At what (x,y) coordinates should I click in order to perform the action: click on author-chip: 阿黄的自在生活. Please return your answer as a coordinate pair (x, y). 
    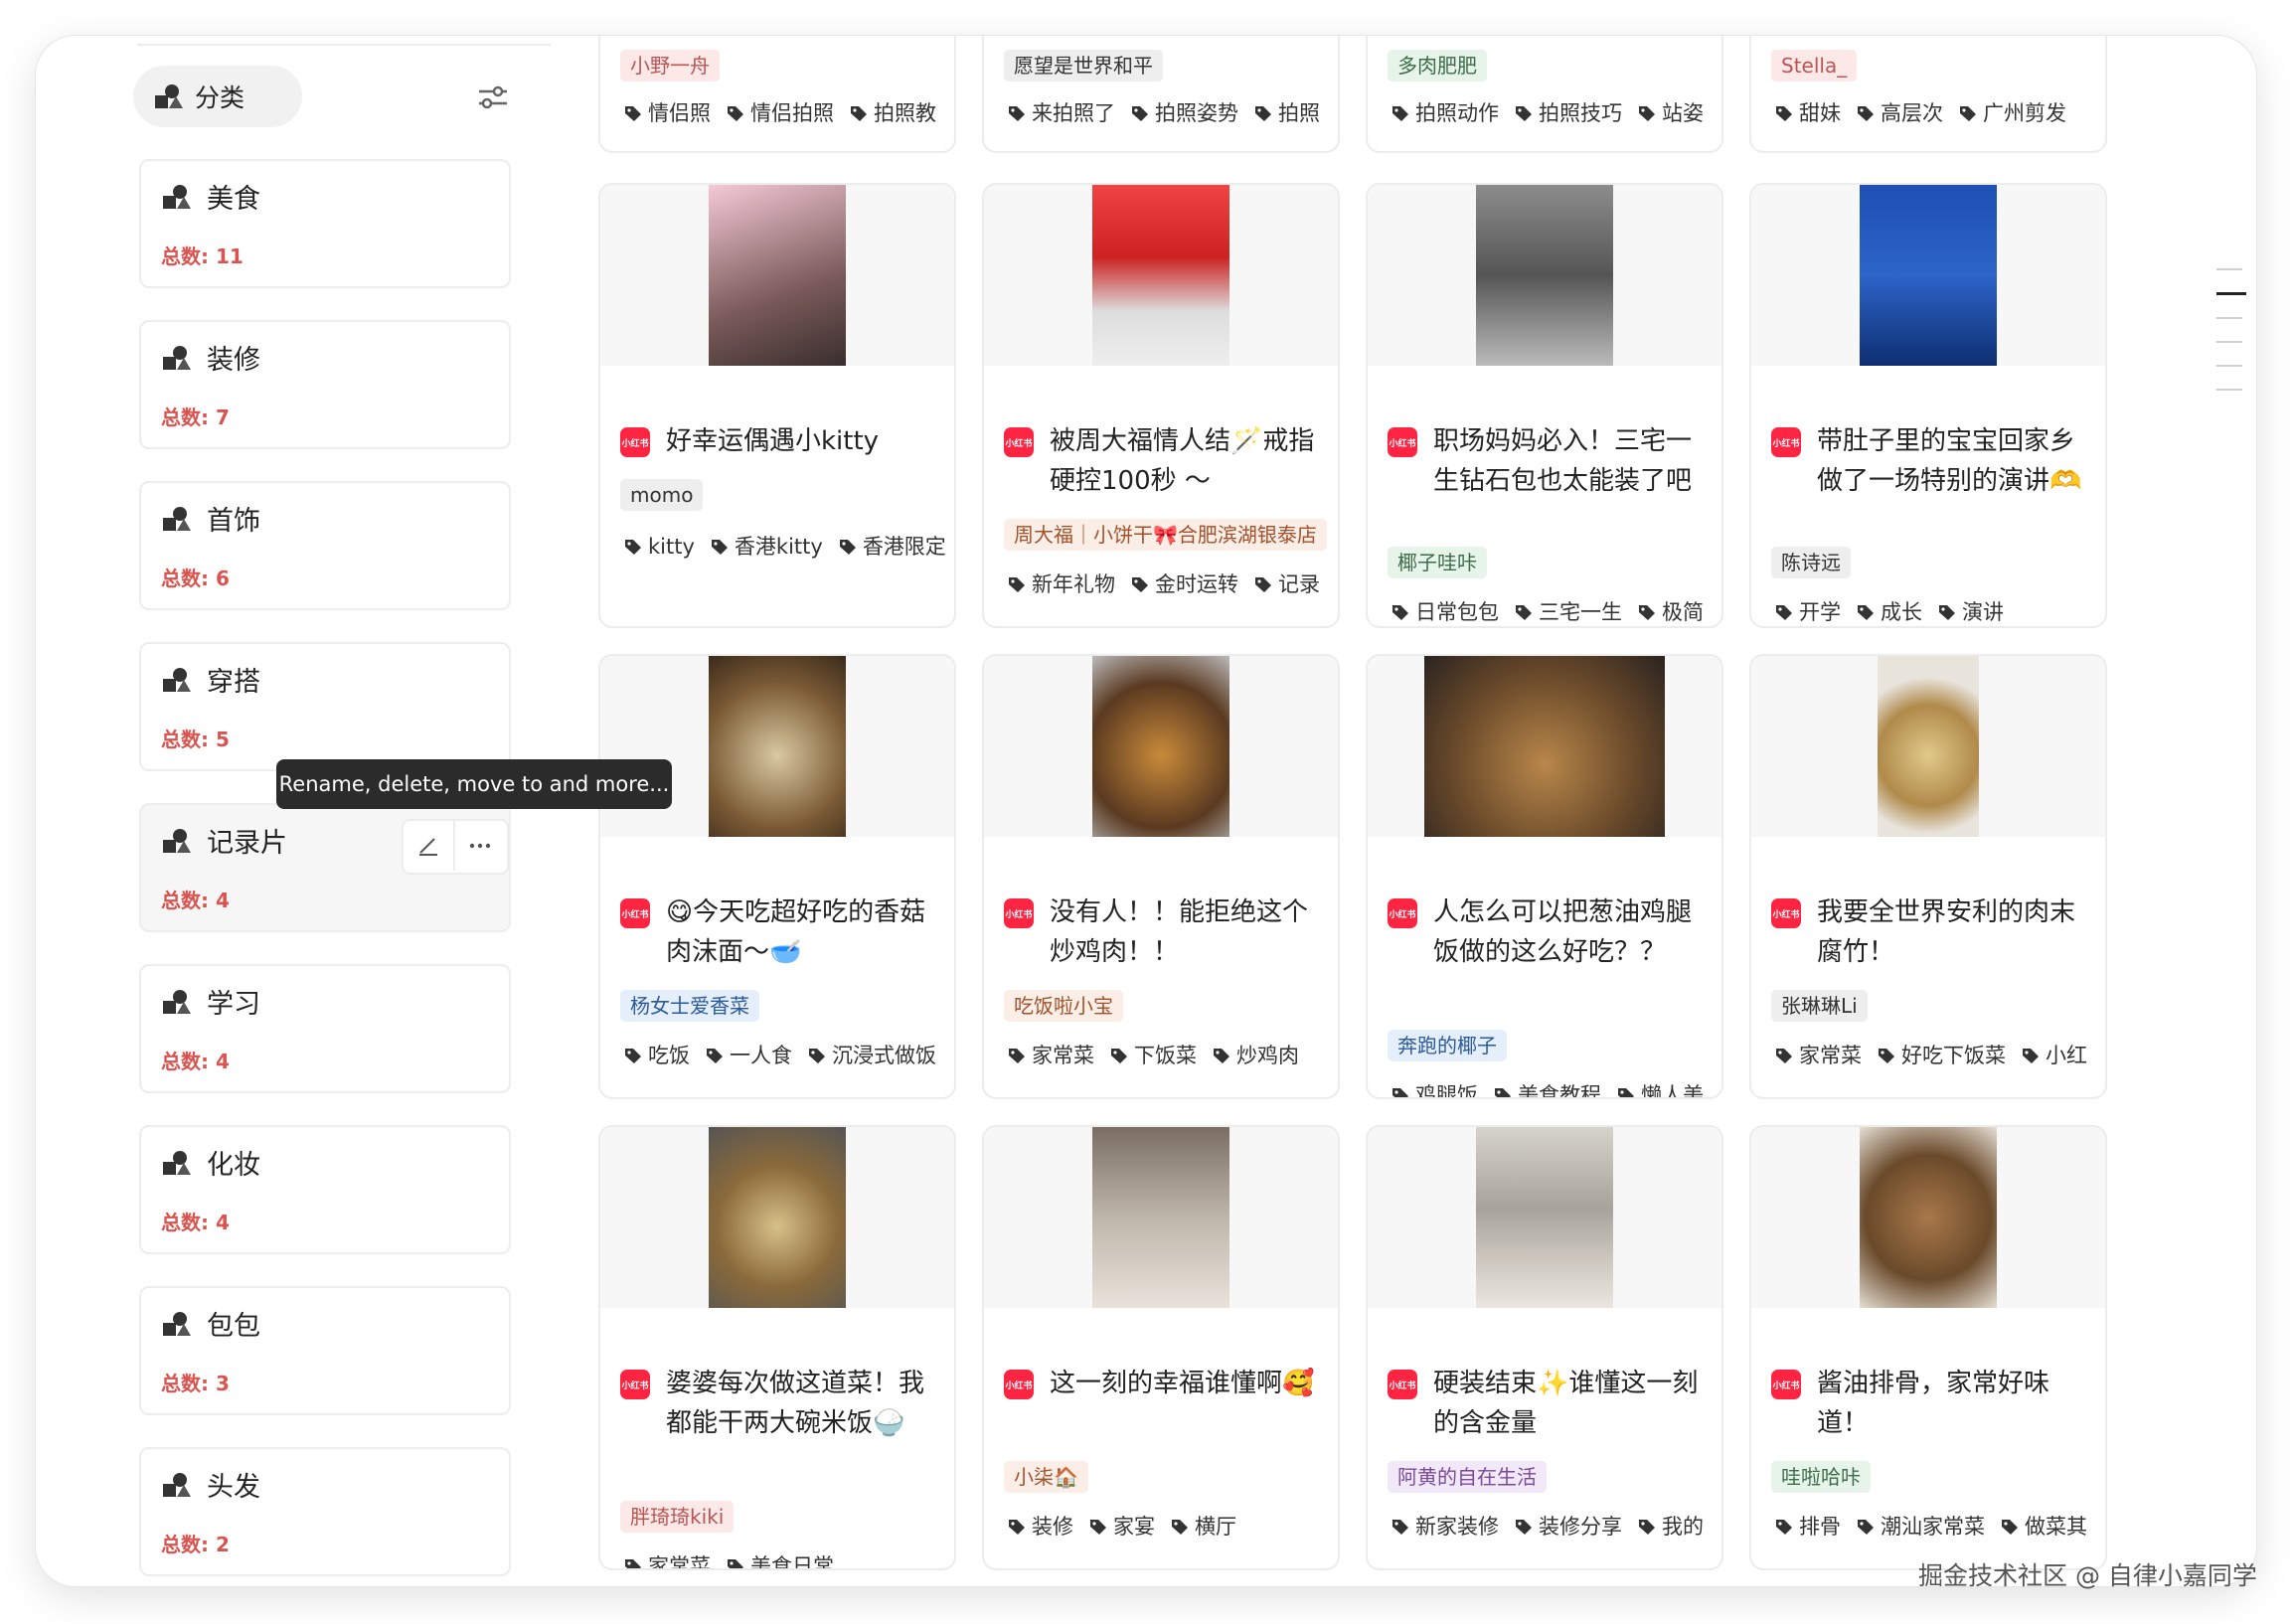
    Looking at the image, I should click on (1468, 1477).